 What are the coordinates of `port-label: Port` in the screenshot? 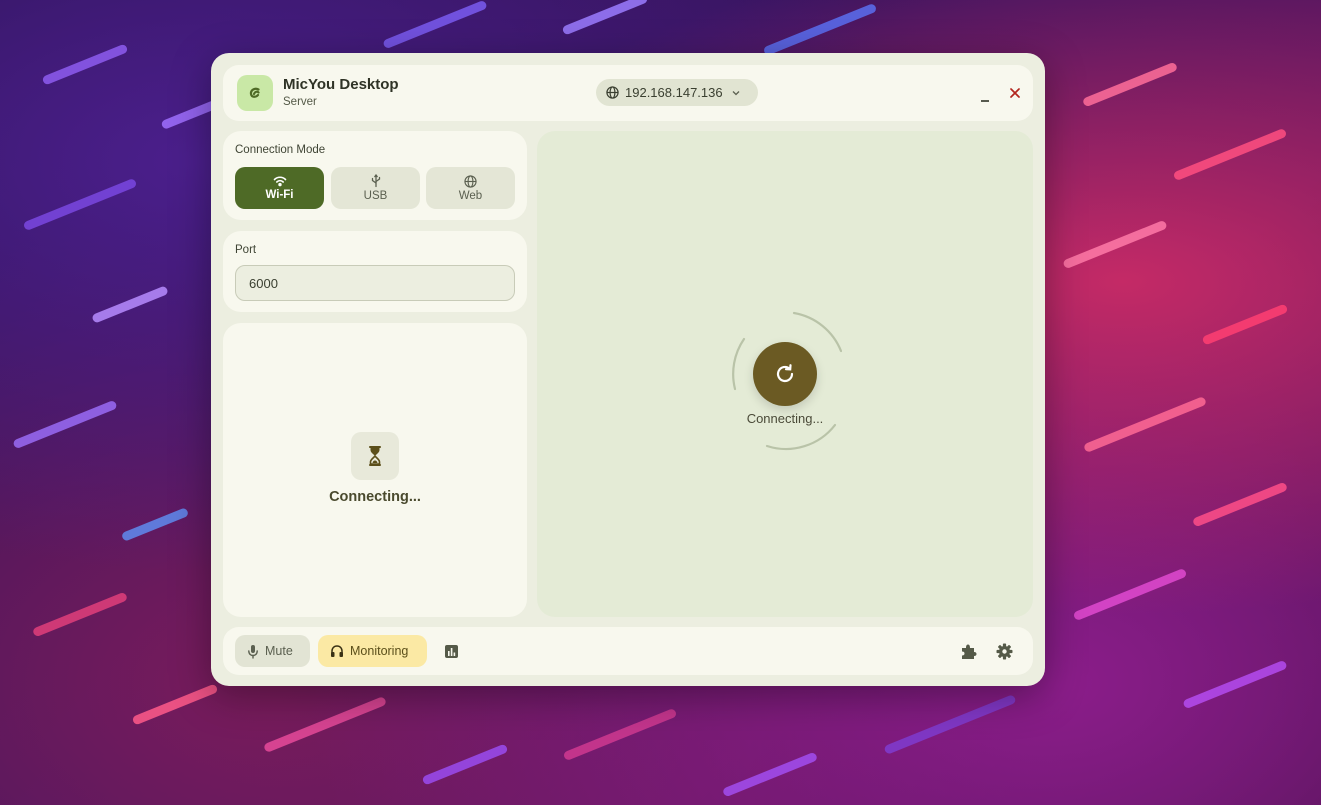 It's located at (246, 250).